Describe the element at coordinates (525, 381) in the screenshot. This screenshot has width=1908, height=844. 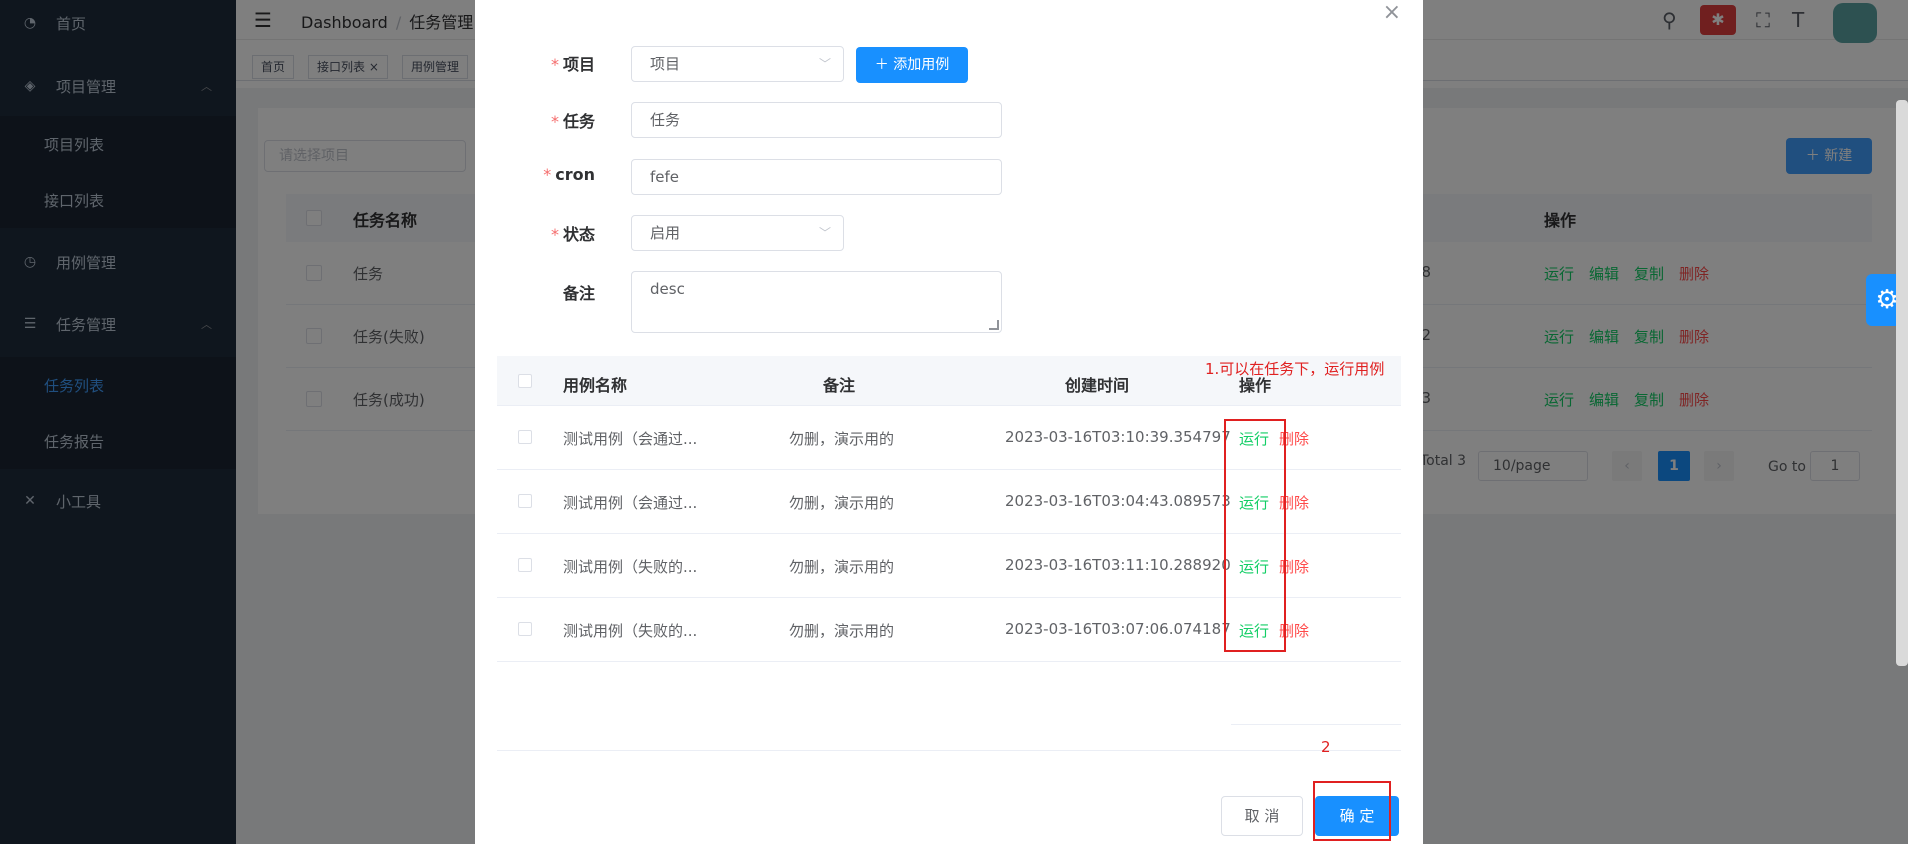
I see `select-all-checkbox` at that location.